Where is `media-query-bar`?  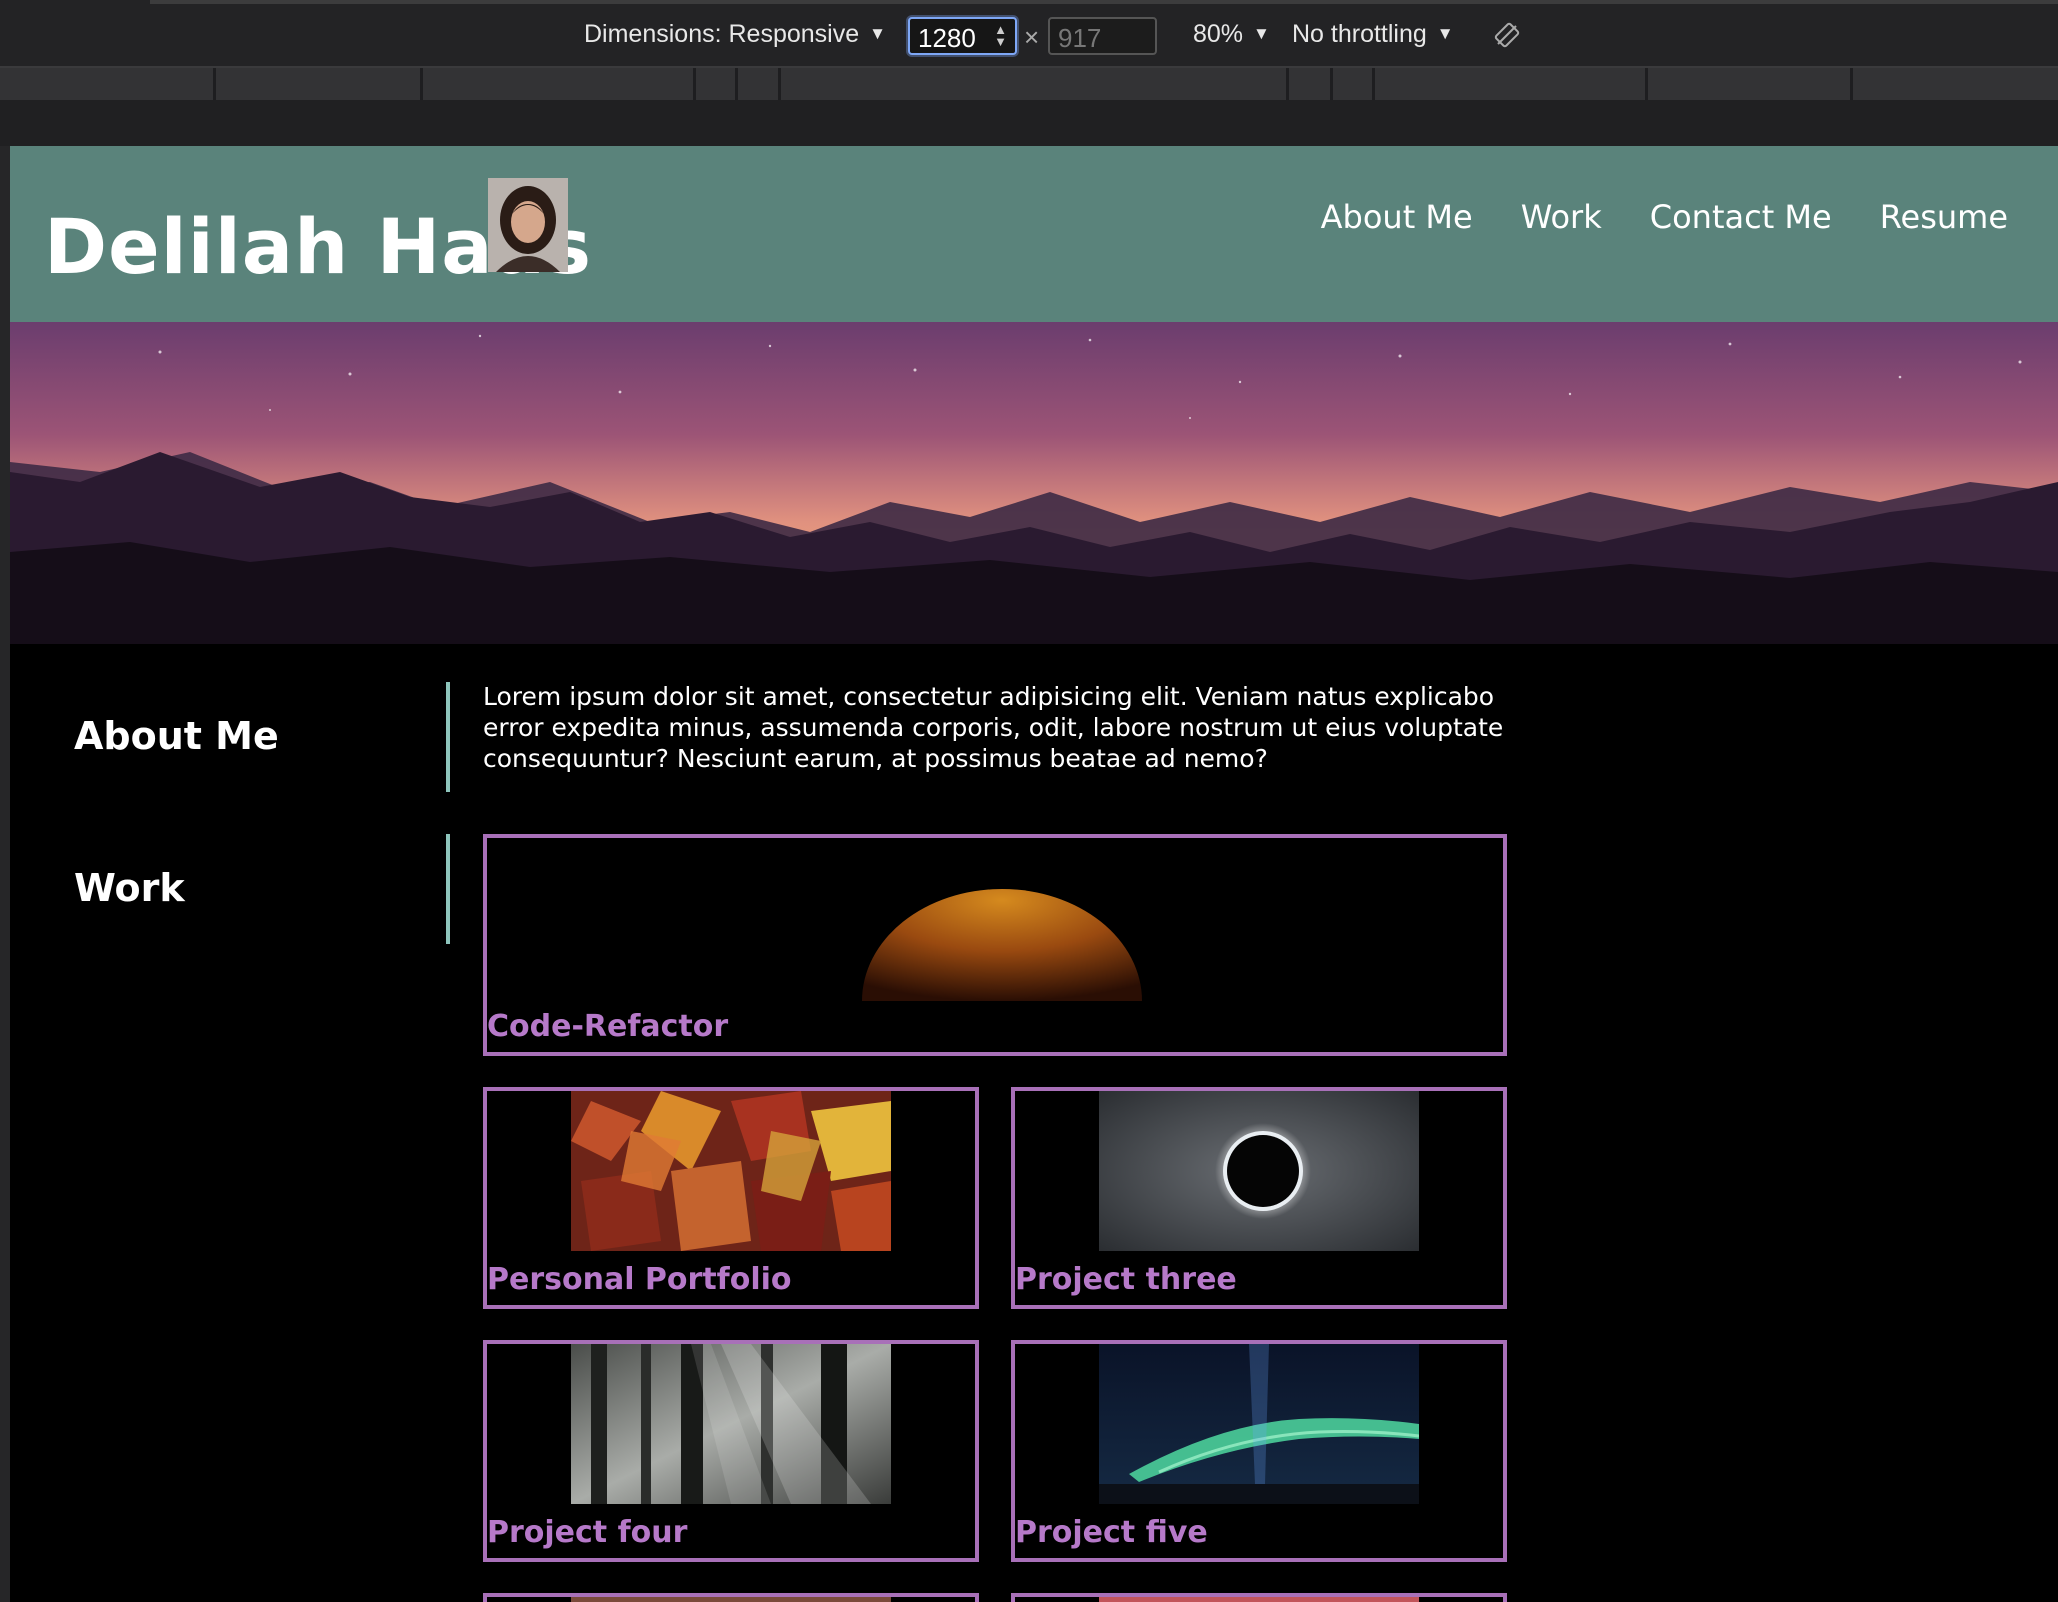
media-query-bar is located at coordinates (1029, 84).